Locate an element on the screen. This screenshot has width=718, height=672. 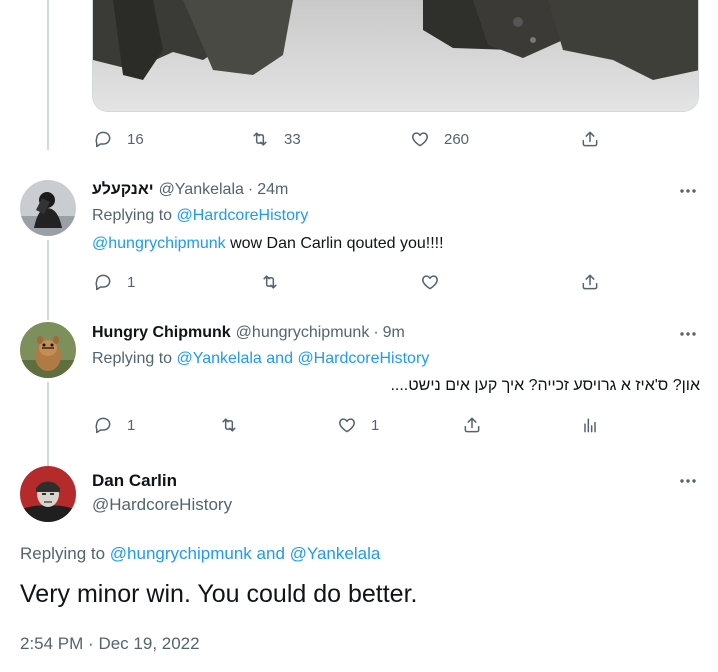
tweet-header: Hungry Chipmunk @hungrychipmunk · 9m is located at coordinates (248, 333).